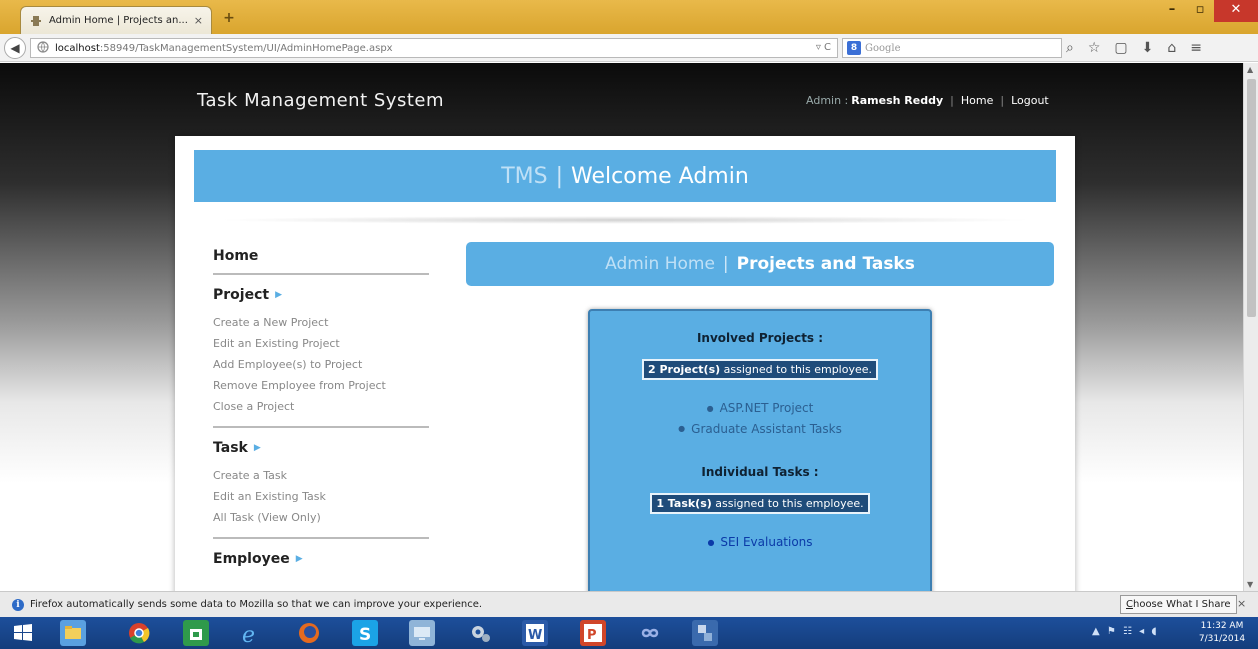  Describe the element at coordinates (321, 496) in the screenshot. I see `sidebar-link: Edit an Existing Task` at that location.